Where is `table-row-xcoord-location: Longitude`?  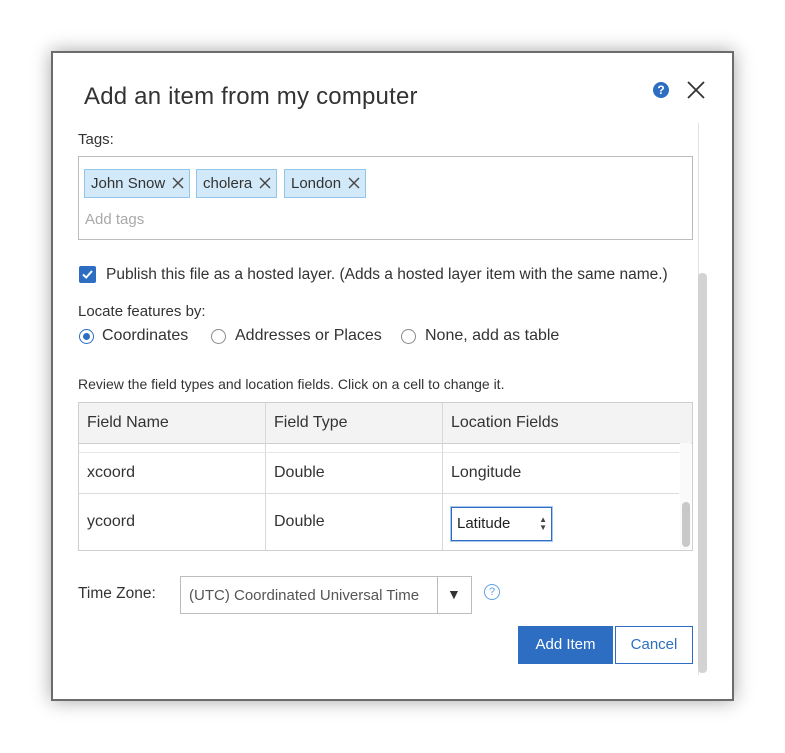
table-row-xcoord-location: Longitude is located at coordinates (486, 473).